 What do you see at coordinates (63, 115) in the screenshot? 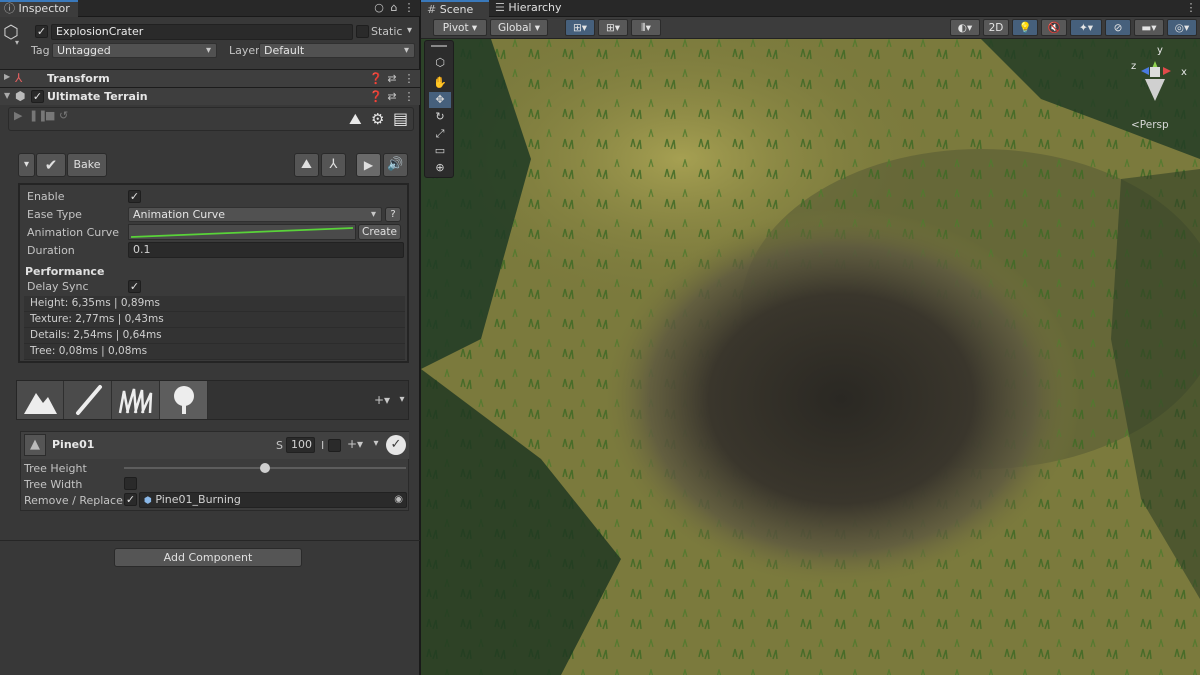
I see `reset-icon: ↺` at bounding box center [63, 115].